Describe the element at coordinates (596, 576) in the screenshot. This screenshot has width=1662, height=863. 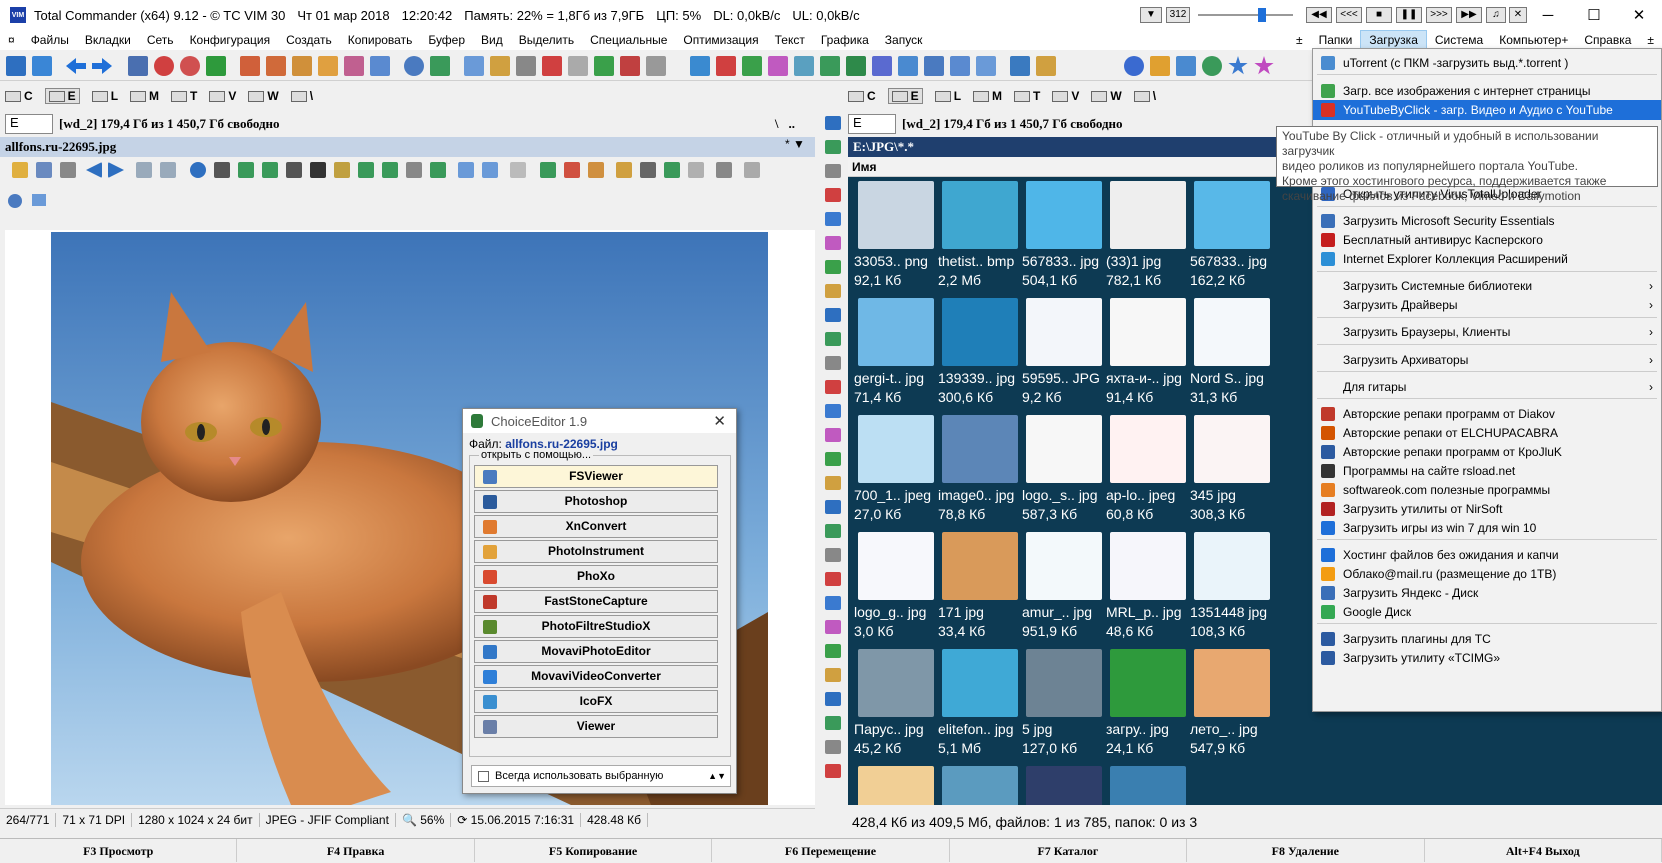
I see `open-with-phoxo-button: PhoXo` at that location.